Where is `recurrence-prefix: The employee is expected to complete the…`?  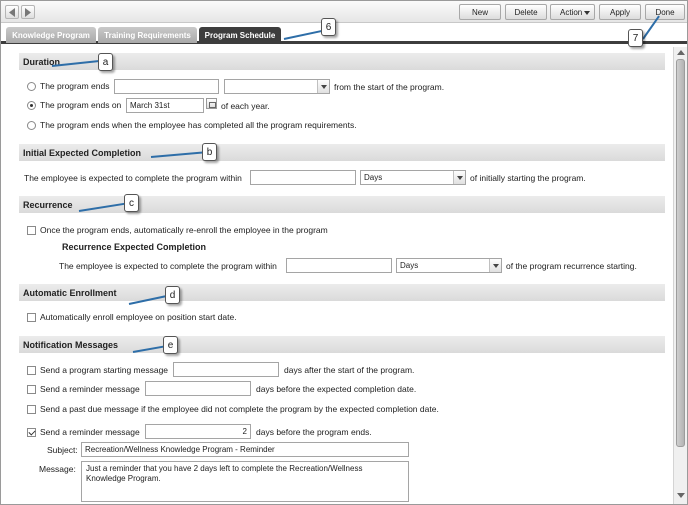 recurrence-prefix: The employee is expected to complete the… is located at coordinates (168, 266).